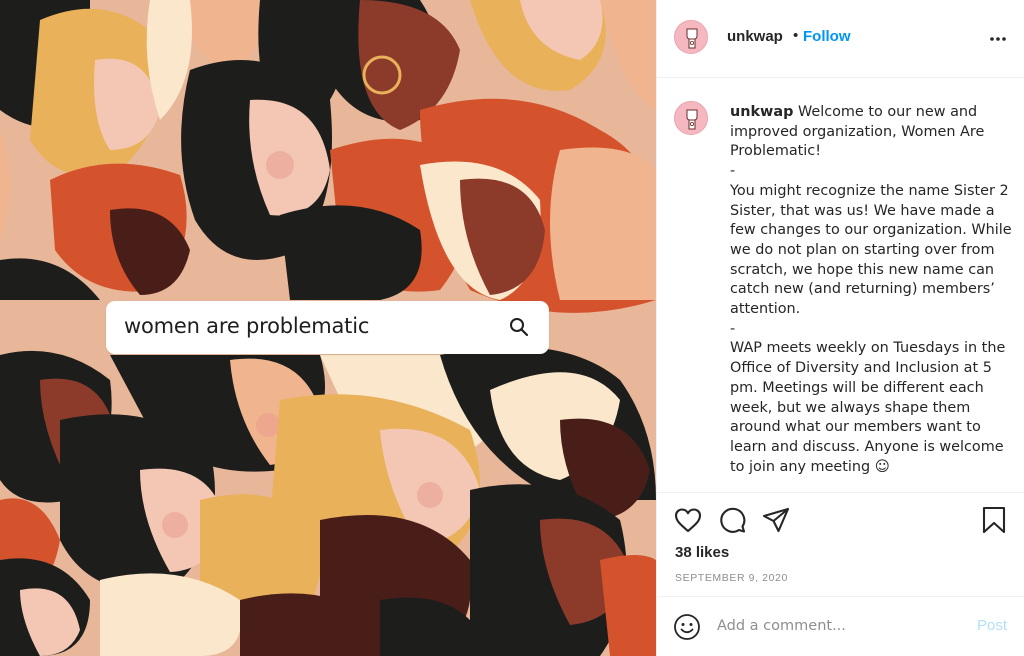 This screenshot has height=656, width=1024. I want to click on post-actions: 38 likes SEPTEMBER 9, 2020, so click(840, 544).